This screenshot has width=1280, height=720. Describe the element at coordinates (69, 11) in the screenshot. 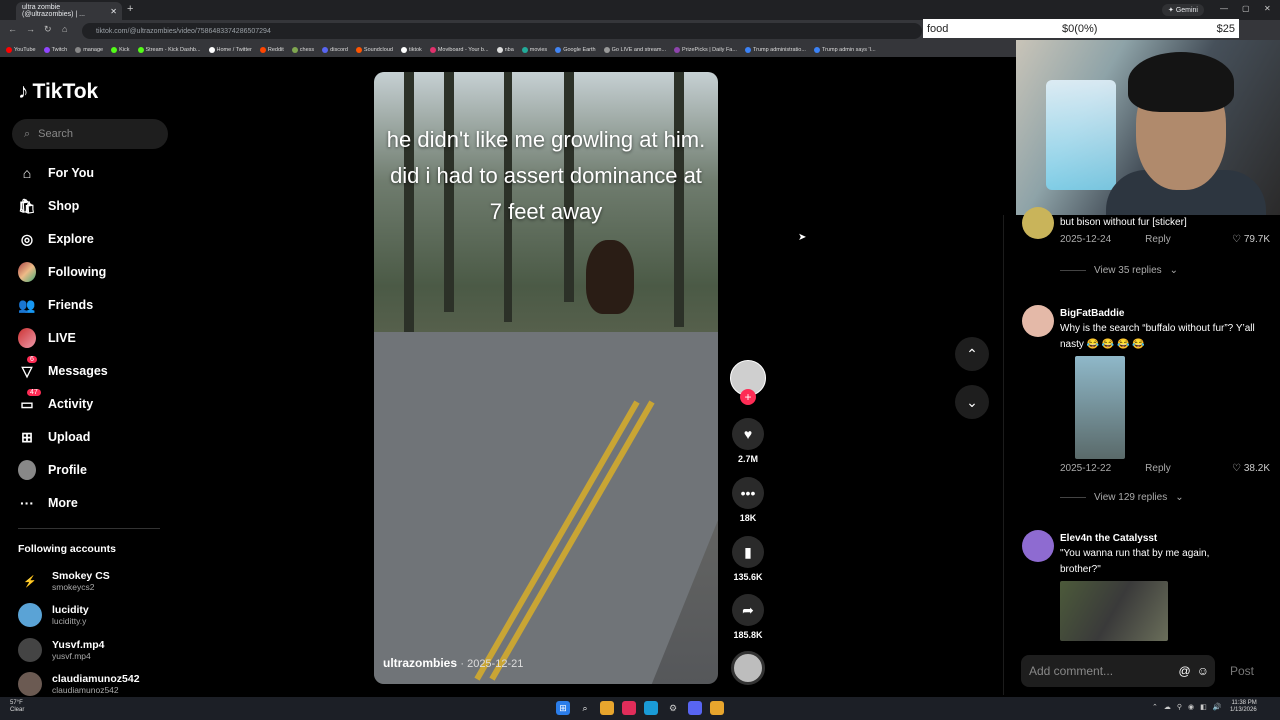

I see `browser-tab: ultra zombie (@ultrazombies) | ... ✕` at that location.